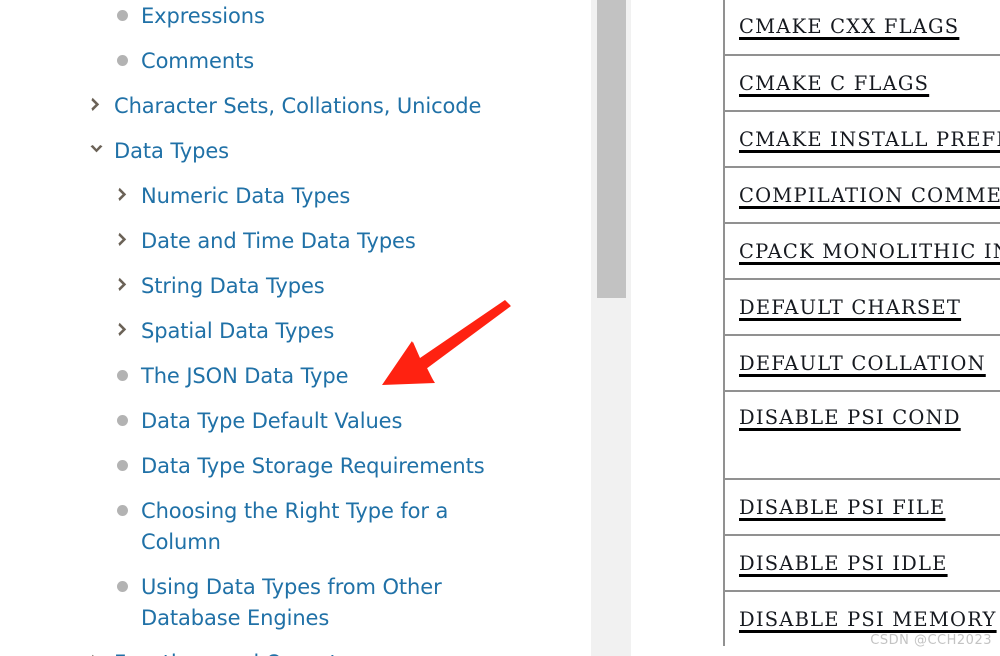 This screenshot has height=656, width=1000. What do you see at coordinates (233, 286) in the screenshot?
I see `toc-item-label: String Data Types` at bounding box center [233, 286].